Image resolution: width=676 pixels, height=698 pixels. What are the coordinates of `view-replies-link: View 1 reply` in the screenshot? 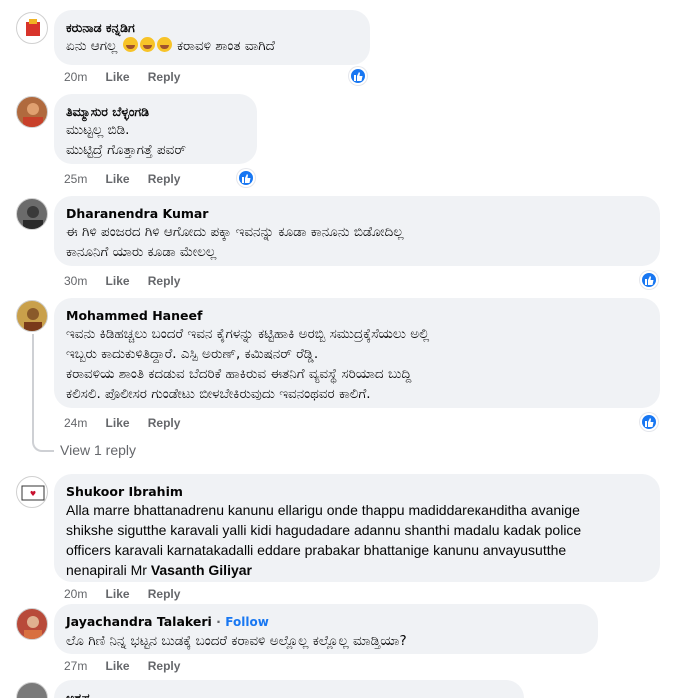 It's located at (98, 450).